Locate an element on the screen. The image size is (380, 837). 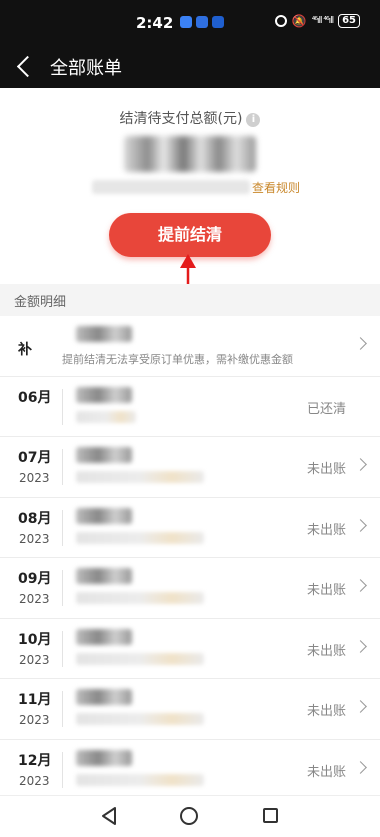
list-item: 07月 2023 未出账 is located at coordinates (190, 467).